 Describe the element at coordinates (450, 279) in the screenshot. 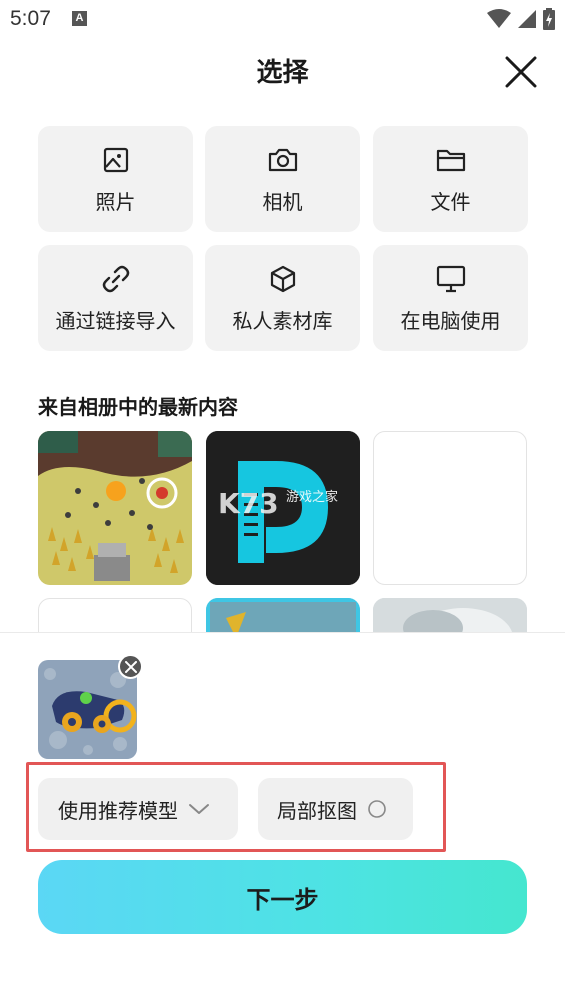

I see `monitor-icon` at that location.